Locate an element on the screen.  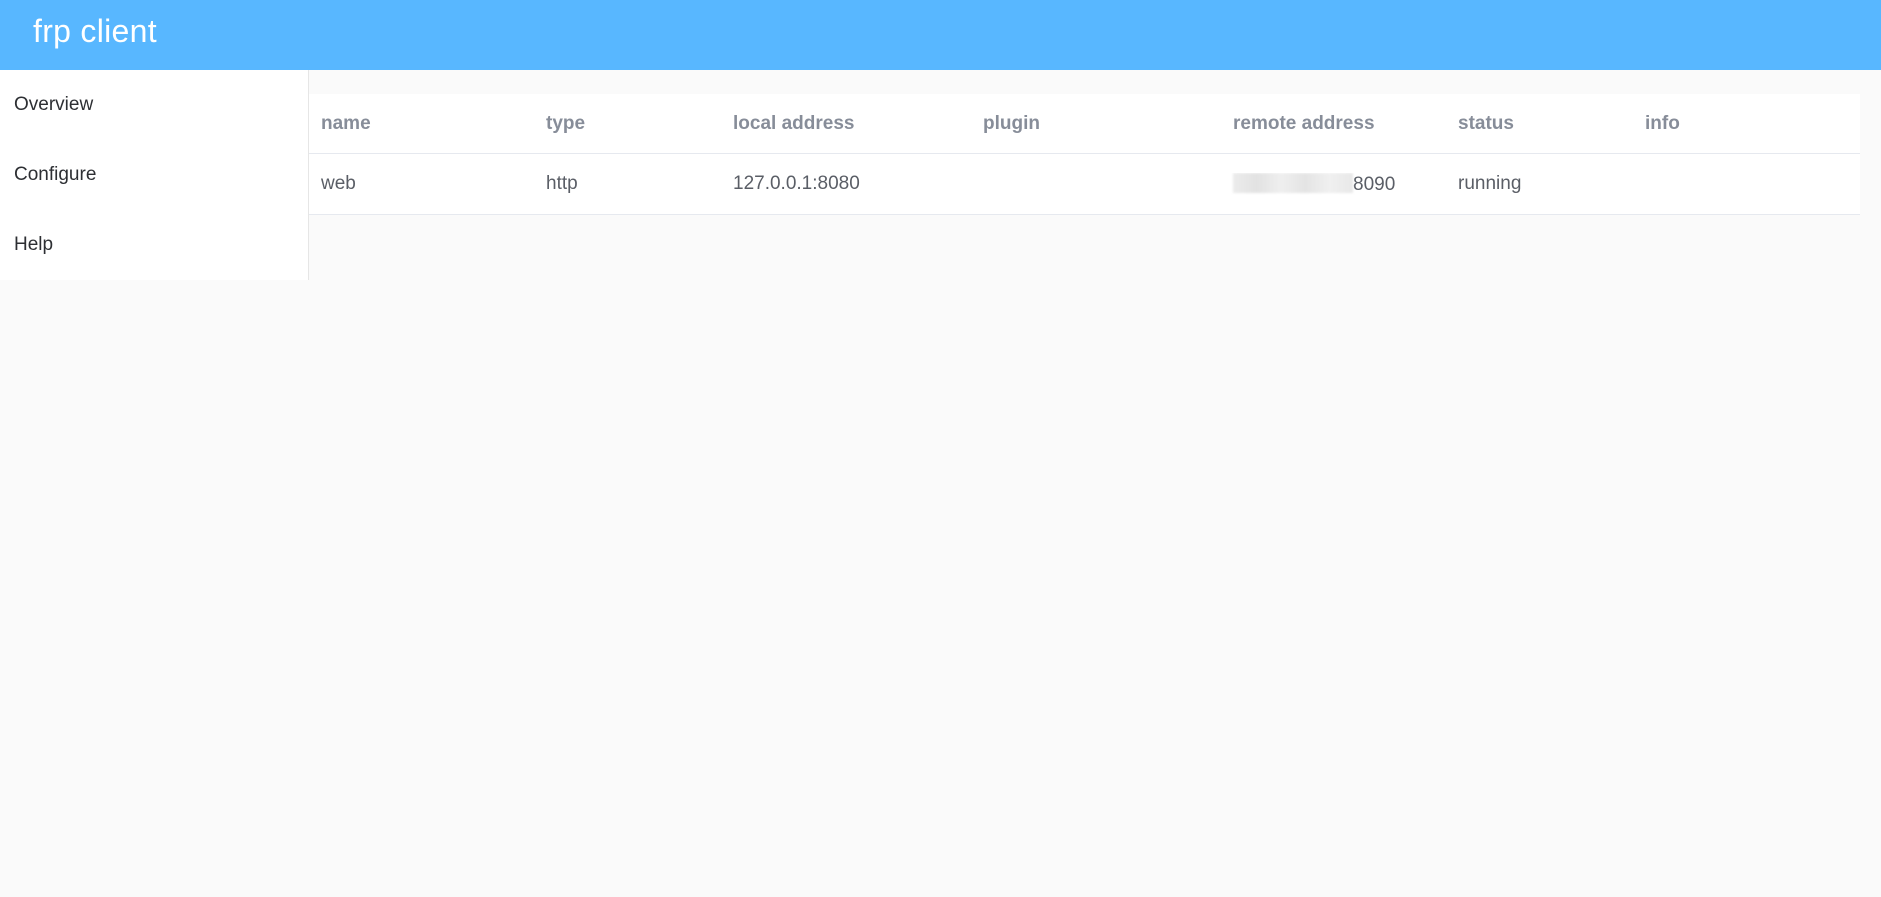
sidebar-item-configure: Configure is located at coordinates (154, 175).